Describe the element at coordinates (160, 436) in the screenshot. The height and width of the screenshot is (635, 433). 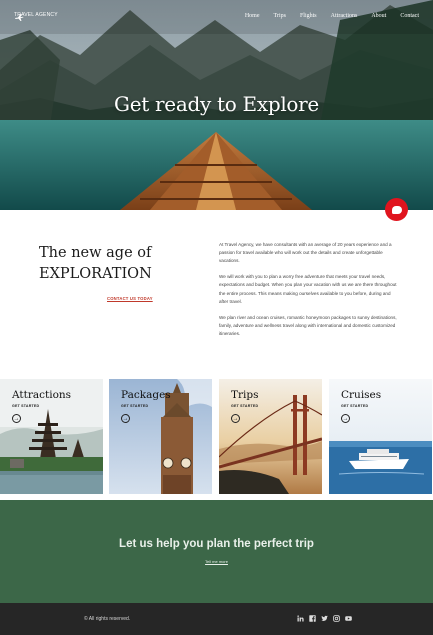
I see `card-packages: Packages GET STARTED →` at that location.